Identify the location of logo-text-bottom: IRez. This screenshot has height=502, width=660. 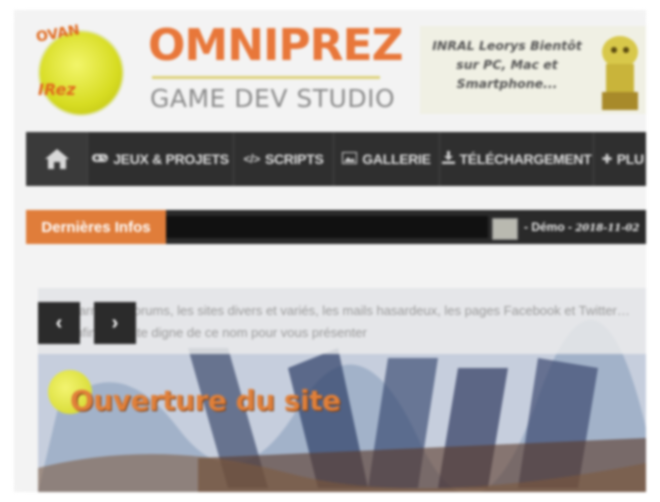
(57, 89).